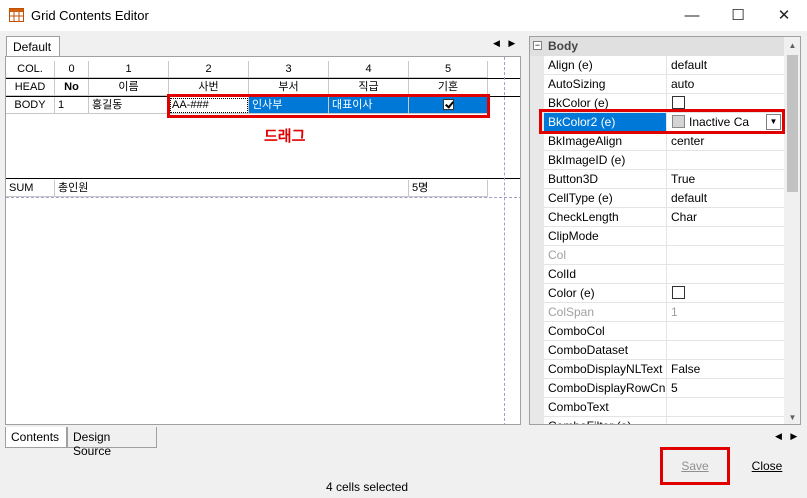  I want to click on property-row: Col, so click(664, 255).